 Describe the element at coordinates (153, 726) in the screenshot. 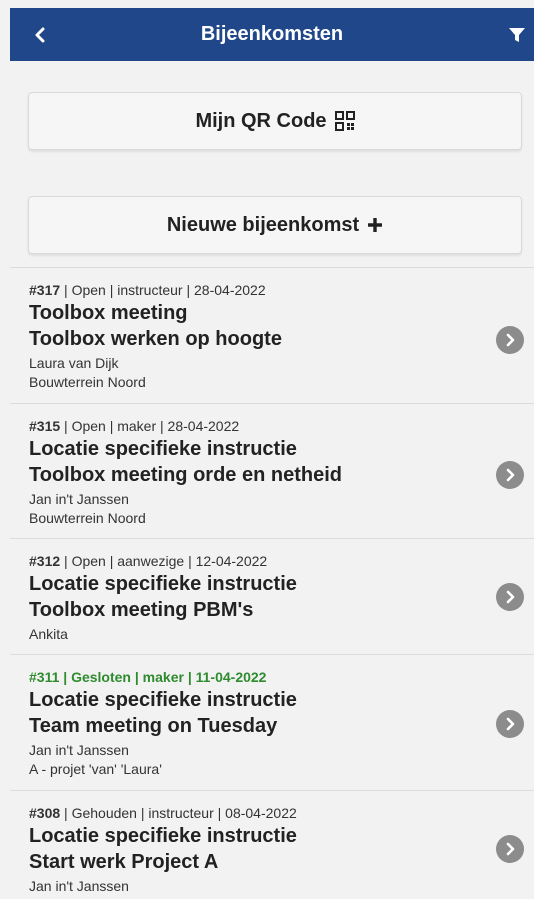

I see `meeting-title: Team meeting on Tuesday` at that location.